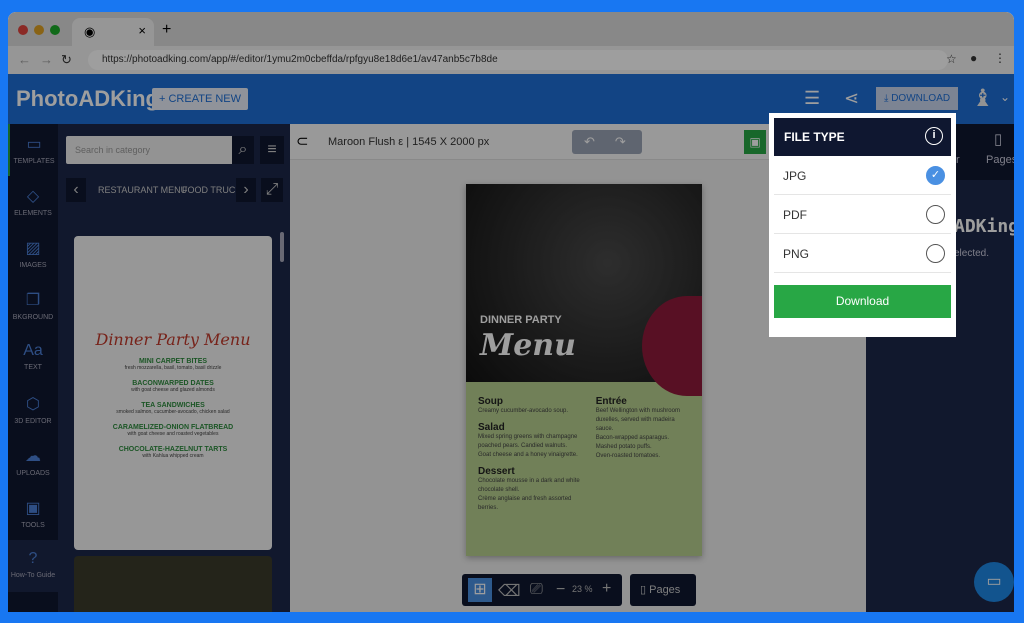  I want to click on file-type-option-png: PNG, so click(862, 253).